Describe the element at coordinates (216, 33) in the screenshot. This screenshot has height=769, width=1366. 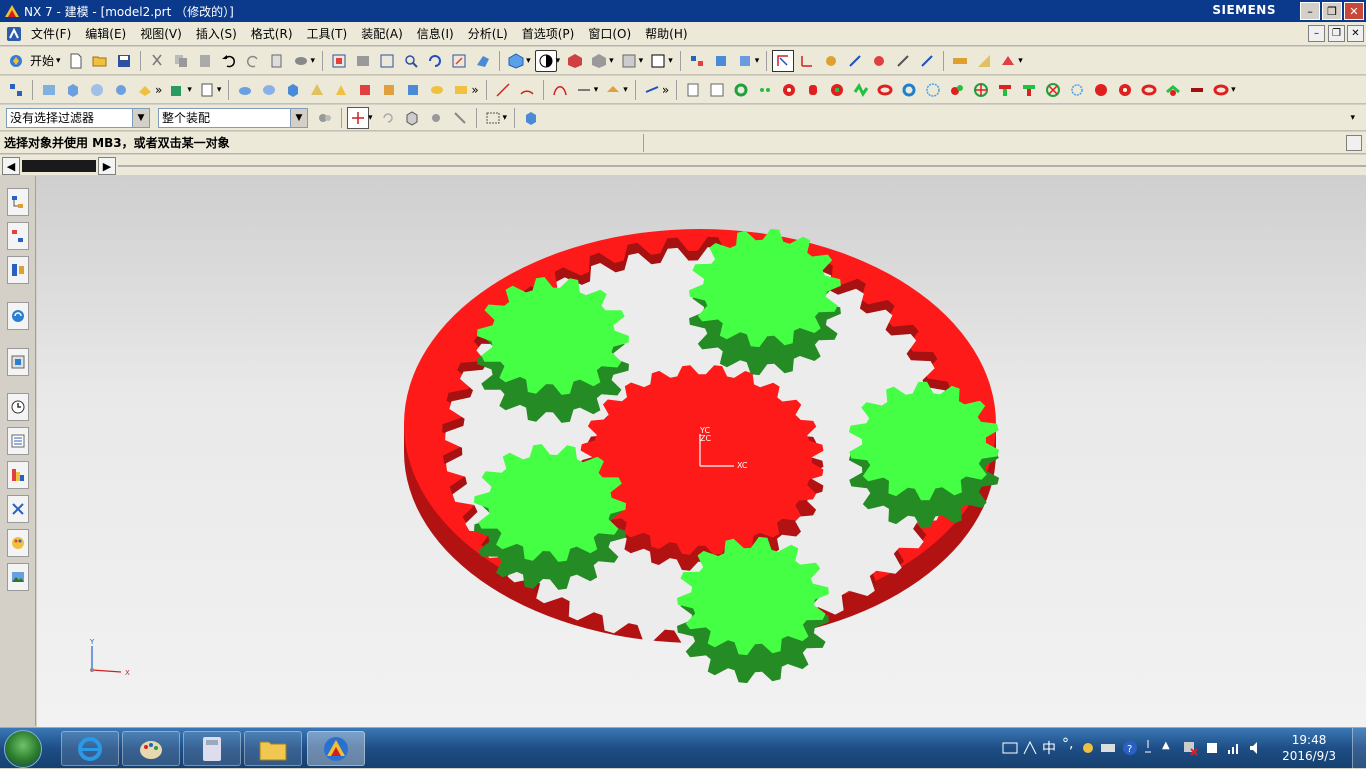
I see `menu-insert: 插入(S)` at that location.